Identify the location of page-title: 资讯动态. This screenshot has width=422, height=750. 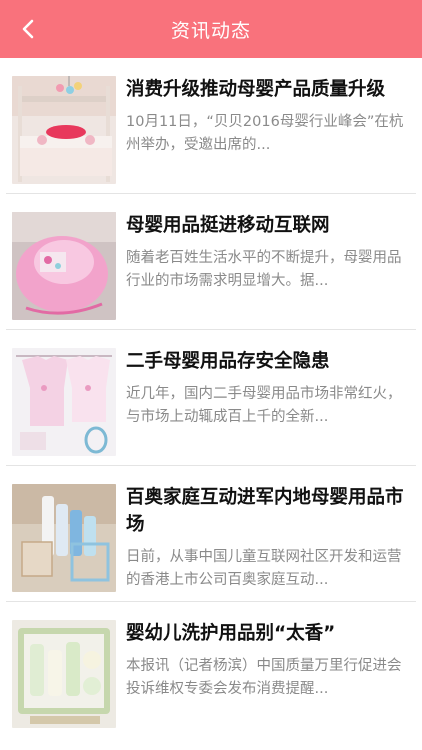
(210, 30).